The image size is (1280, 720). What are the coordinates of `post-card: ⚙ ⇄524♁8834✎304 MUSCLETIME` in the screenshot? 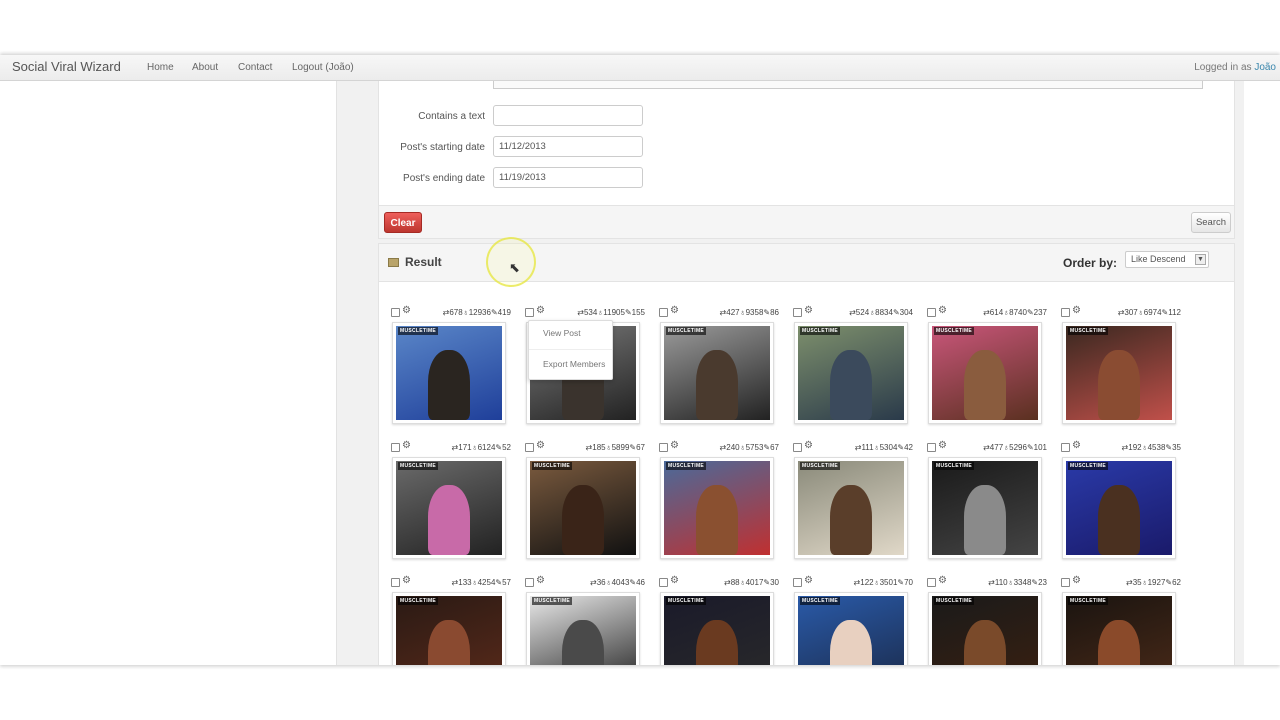 It's located at (855, 371).